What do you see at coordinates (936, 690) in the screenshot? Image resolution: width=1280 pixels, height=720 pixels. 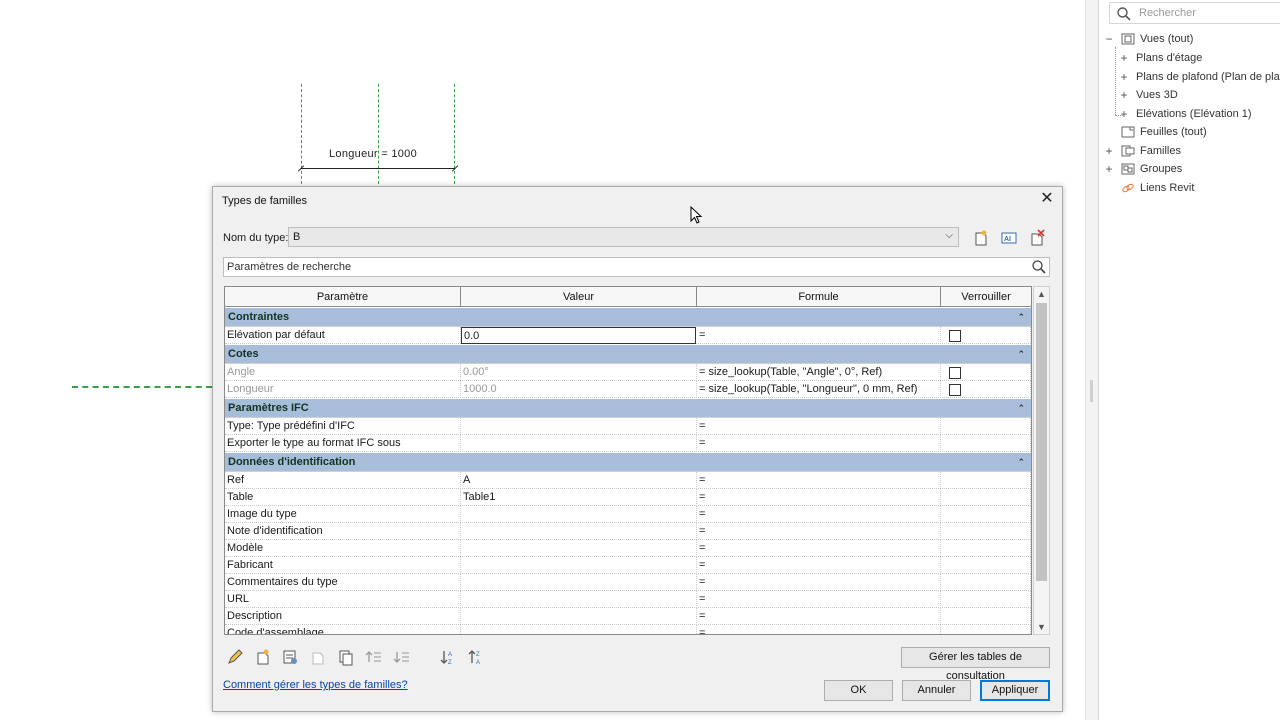 I see `cancel-button: Annuler` at bounding box center [936, 690].